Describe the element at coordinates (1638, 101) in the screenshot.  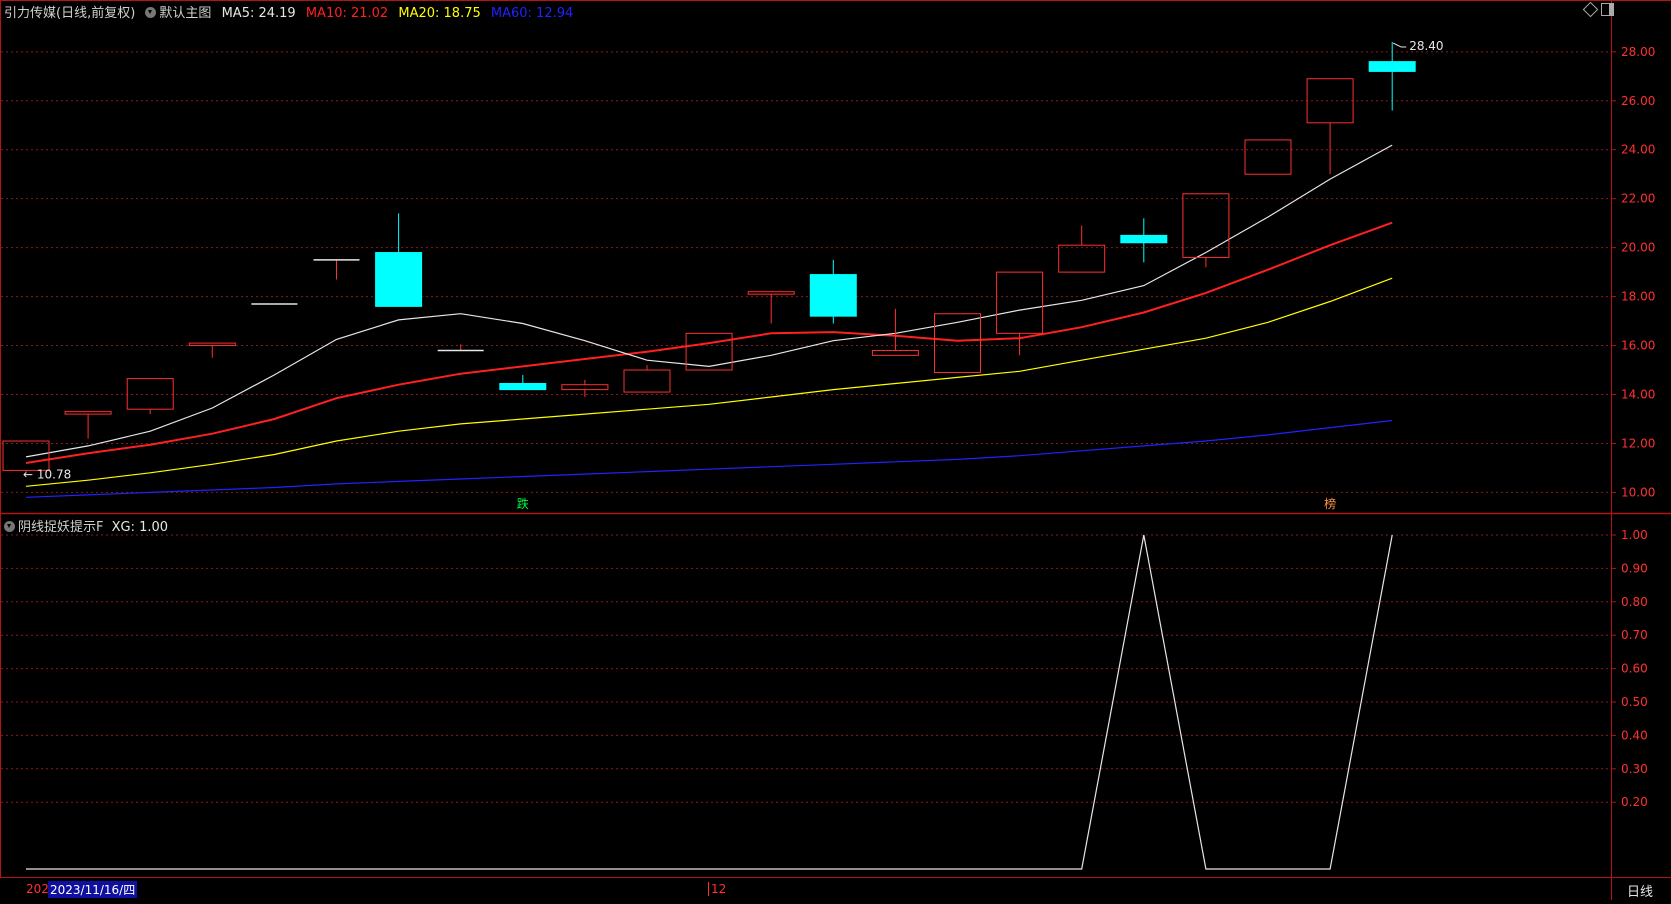
I see `main-y-tick-label: 26.00` at that location.